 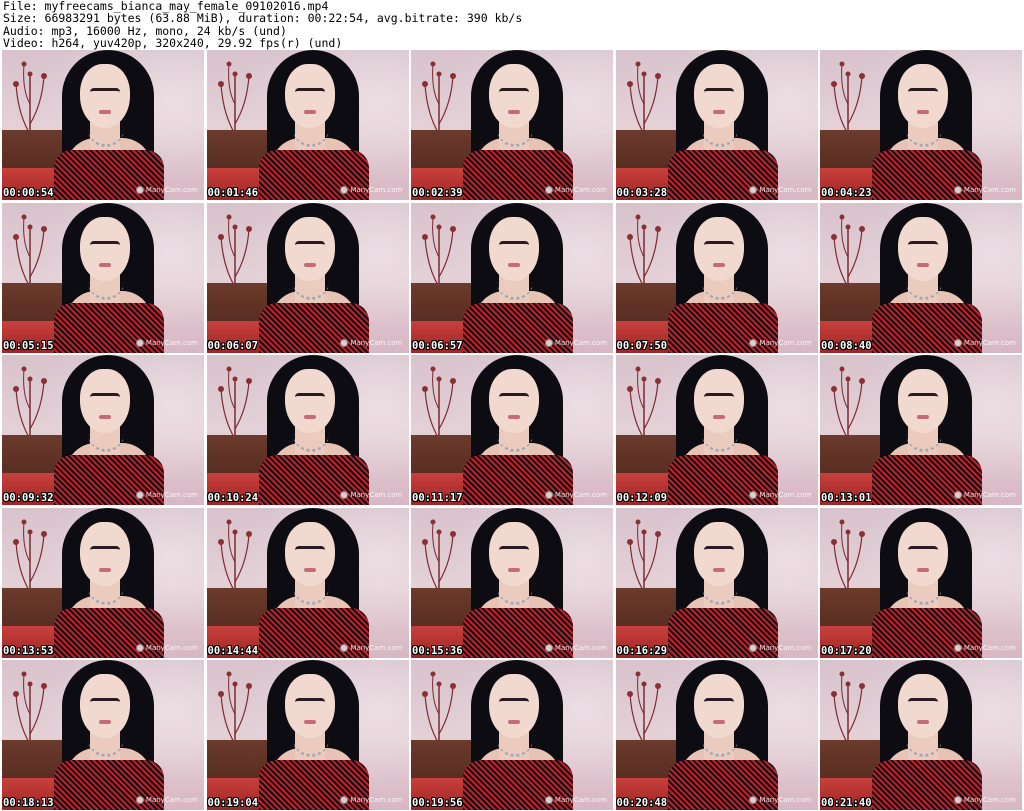 I want to click on frame-timestamp: 00:01:46, so click(x=233, y=193).